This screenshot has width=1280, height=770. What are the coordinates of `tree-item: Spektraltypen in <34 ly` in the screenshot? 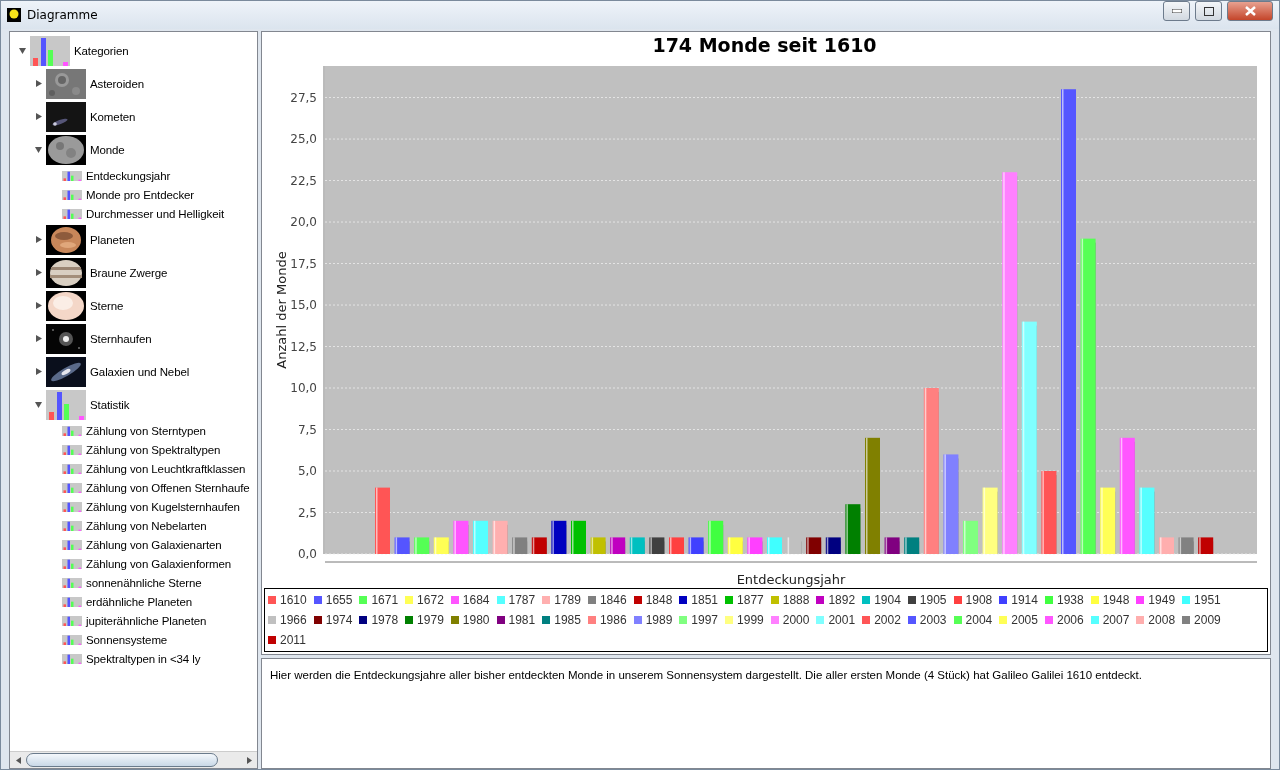 It's located at (143, 658).